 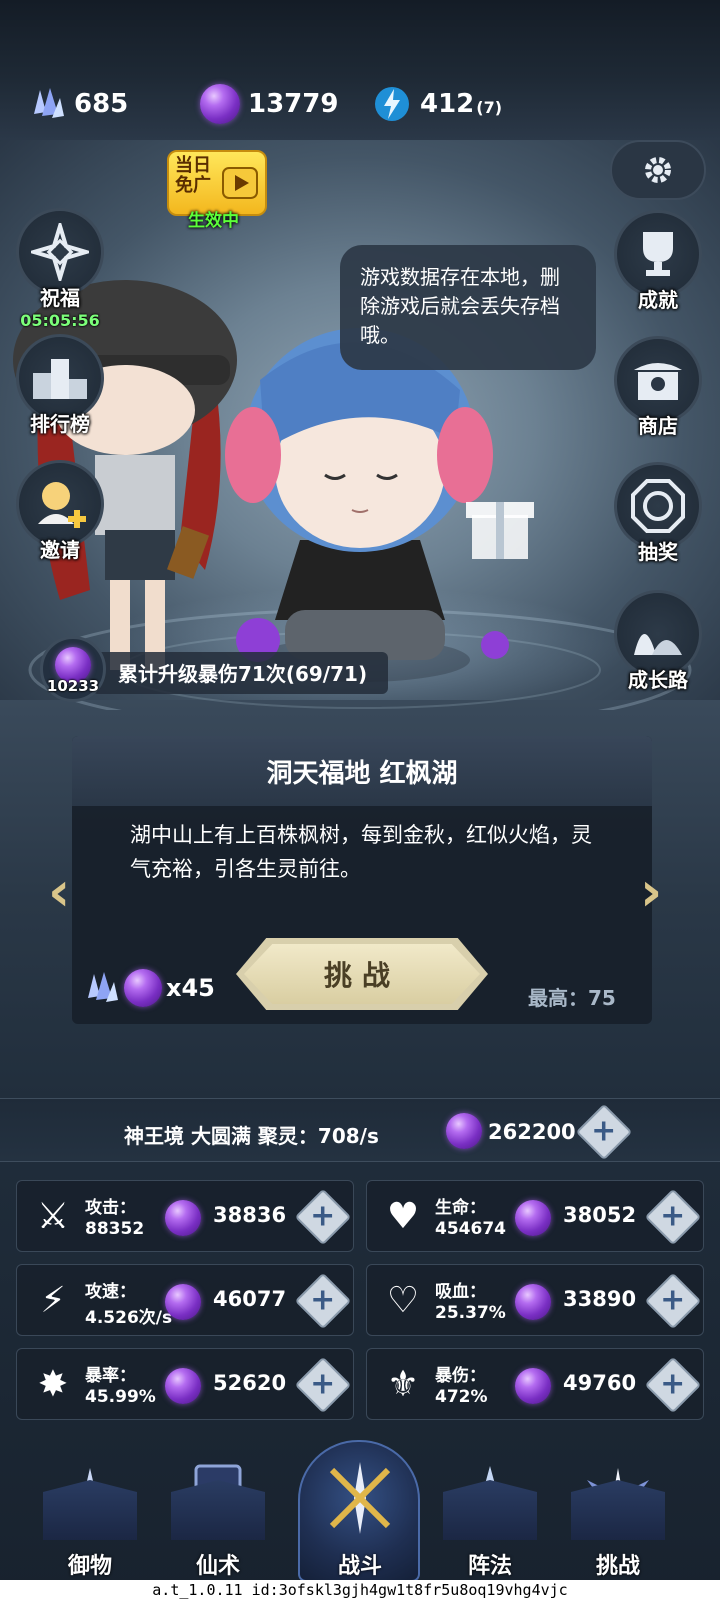 I want to click on invite-button: 邀请, so click(x=60, y=511).